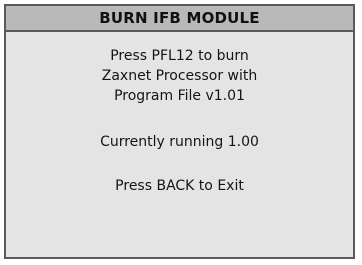 This screenshot has height=265, width=362. Describe the element at coordinates (179, 96) in the screenshot. I see `instruction-line-3: Program File v1.01` at that location.